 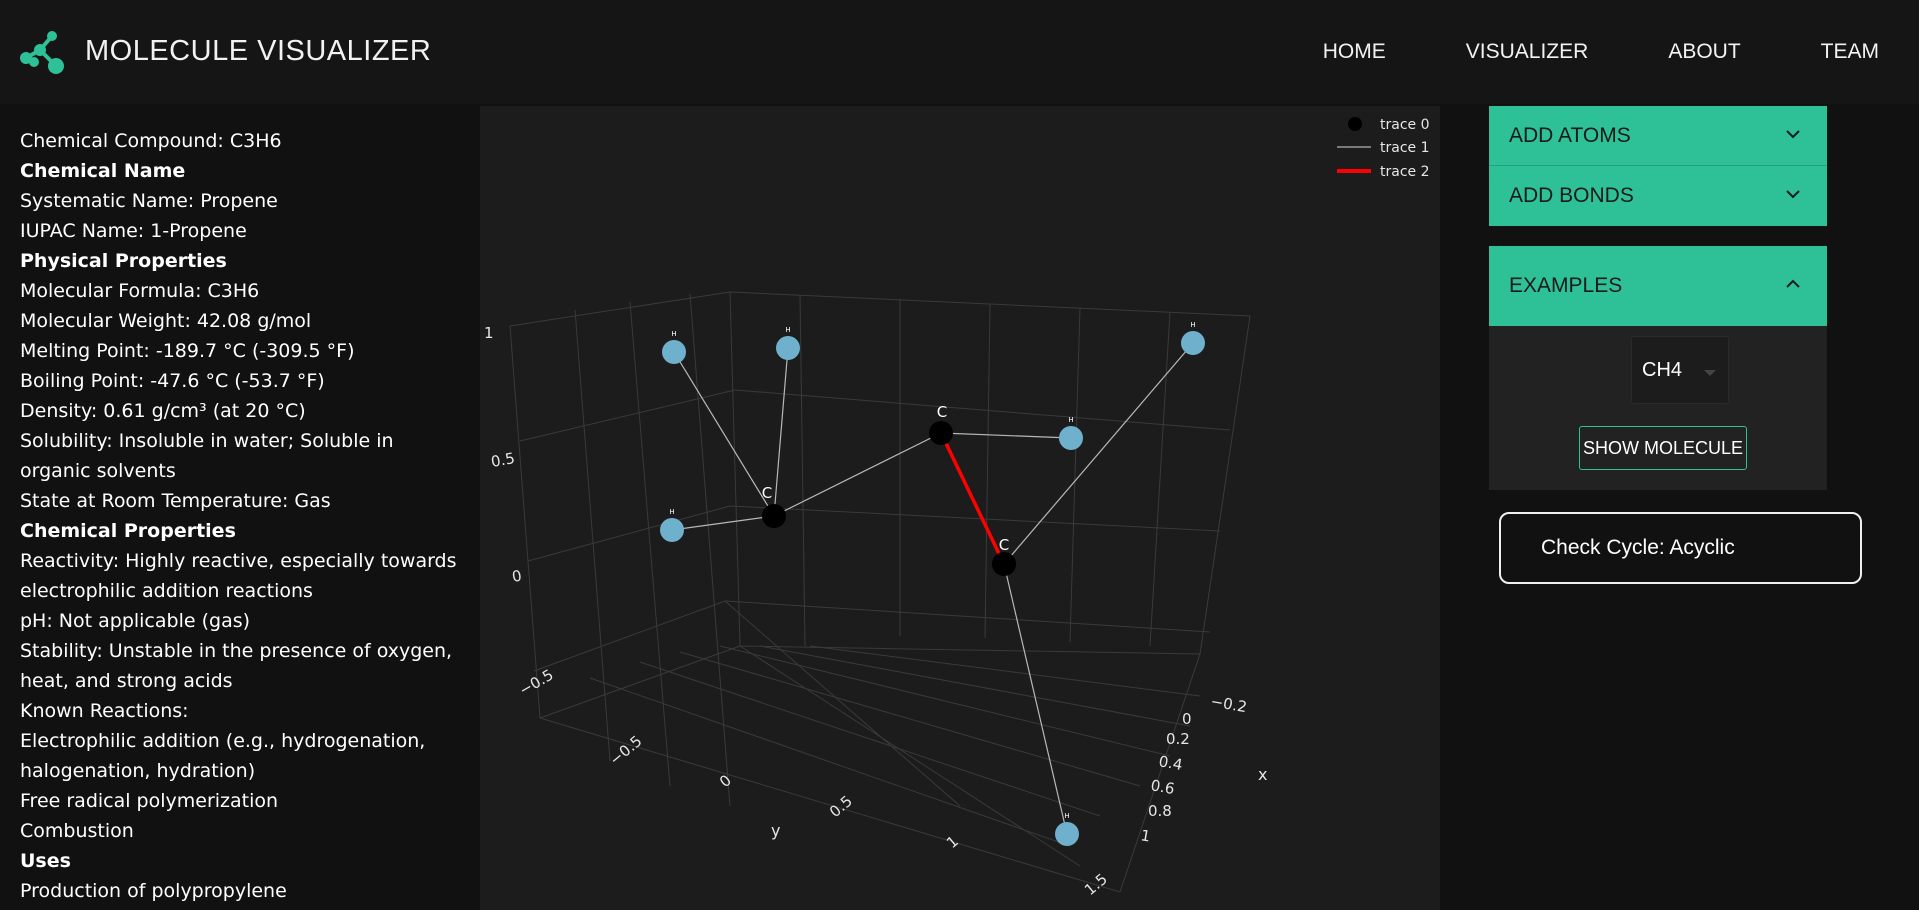 What do you see at coordinates (1793, 286) in the screenshot?
I see `chevron-up-icon` at bounding box center [1793, 286].